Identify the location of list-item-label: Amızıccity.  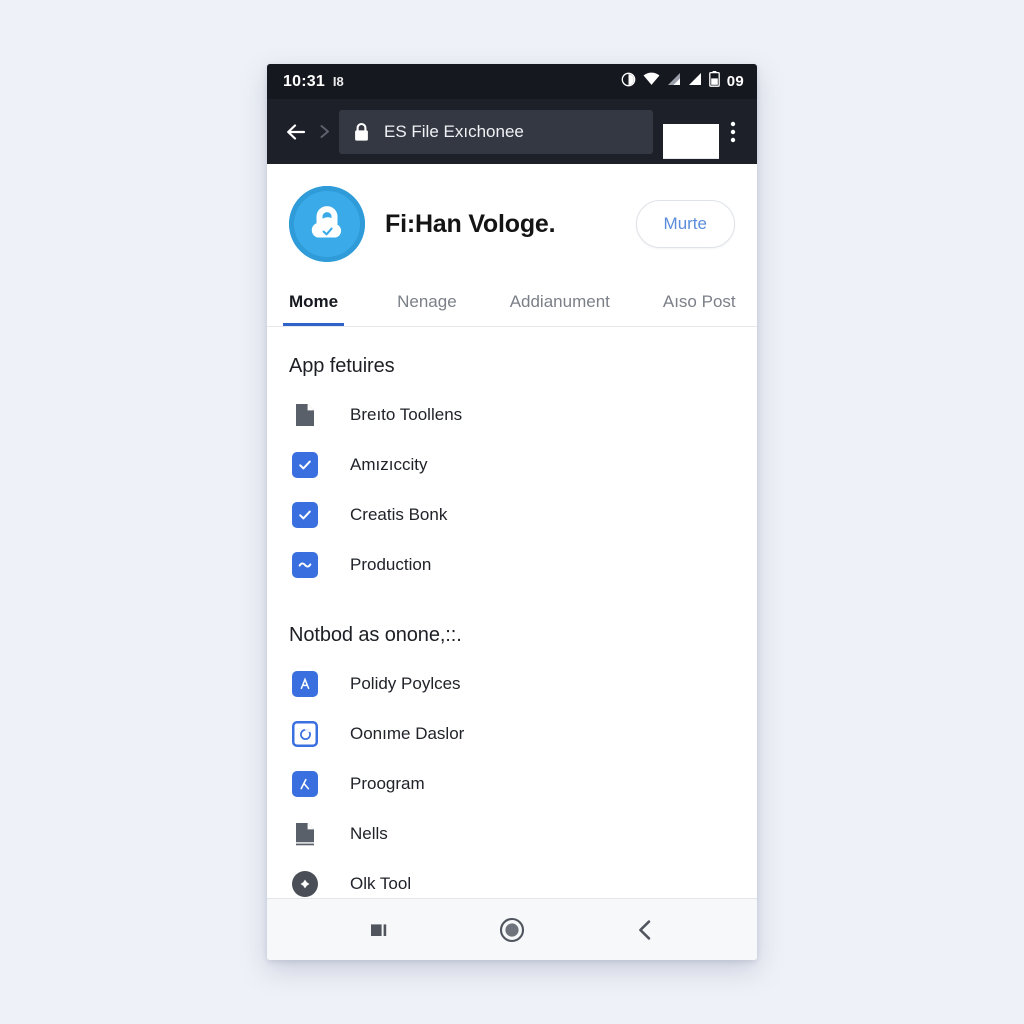
(389, 464).